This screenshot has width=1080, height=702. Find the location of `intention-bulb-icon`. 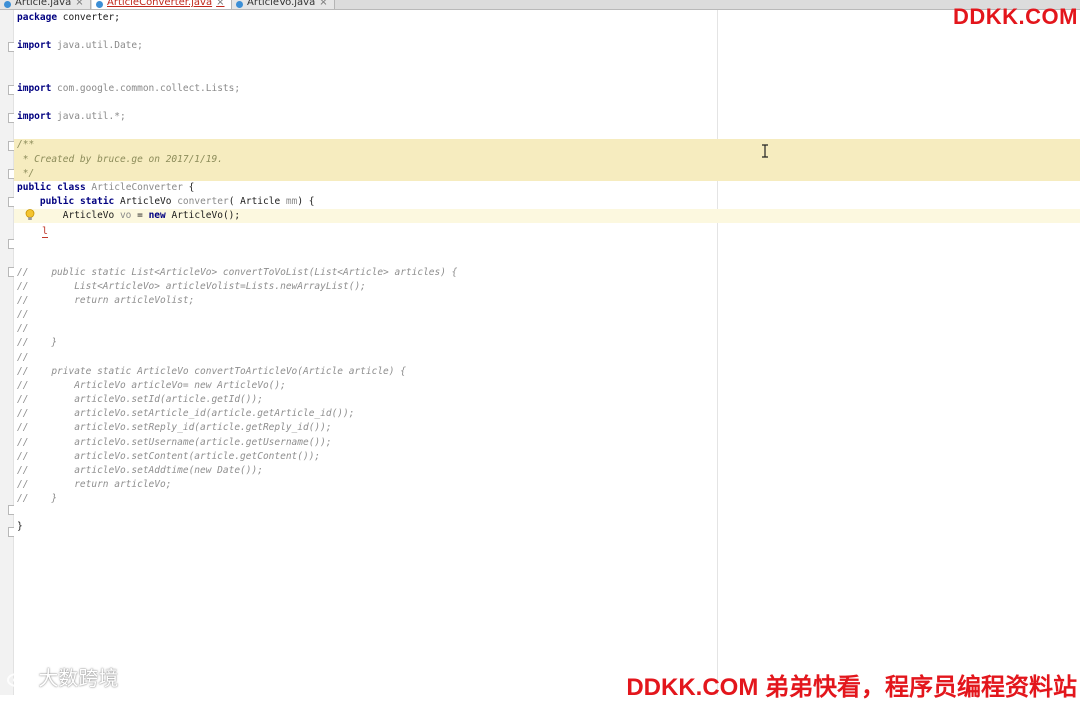

intention-bulb-icon is located at coordinates (30, 215).